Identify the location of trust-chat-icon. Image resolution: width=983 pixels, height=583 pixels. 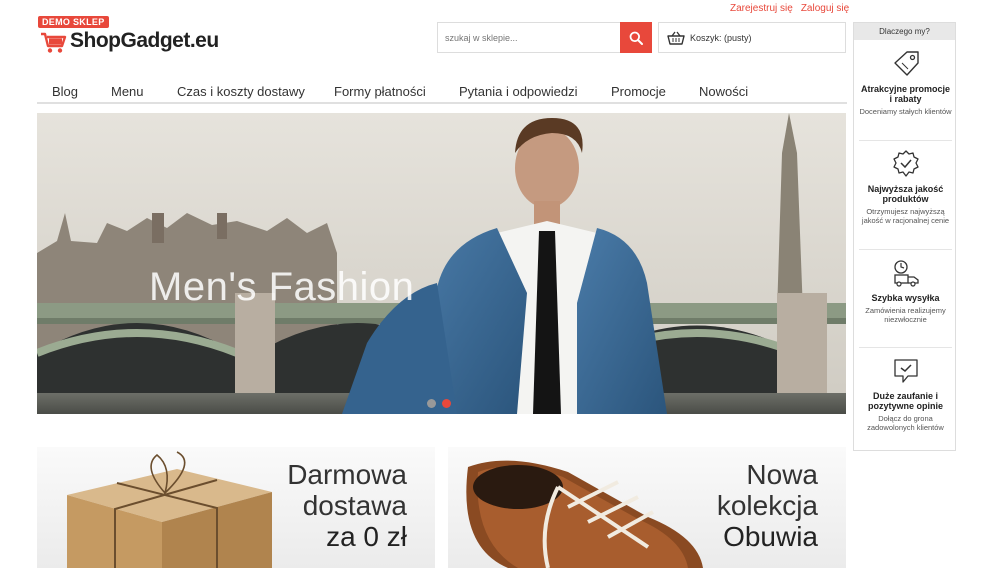
(905, 371).